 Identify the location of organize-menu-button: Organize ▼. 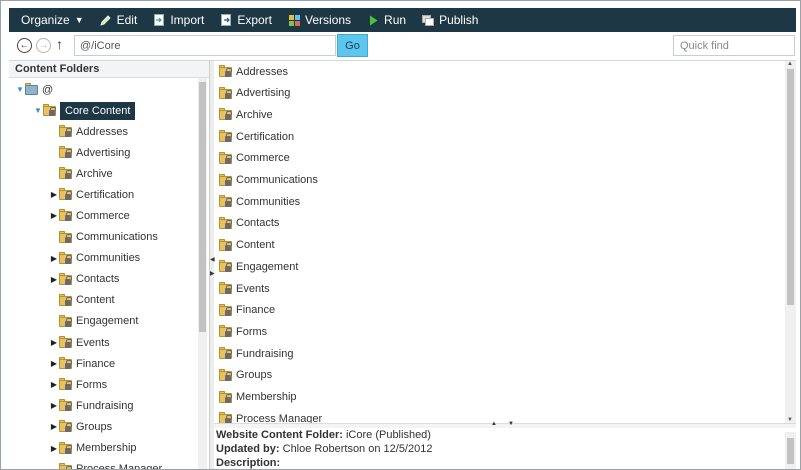
(53, 20).